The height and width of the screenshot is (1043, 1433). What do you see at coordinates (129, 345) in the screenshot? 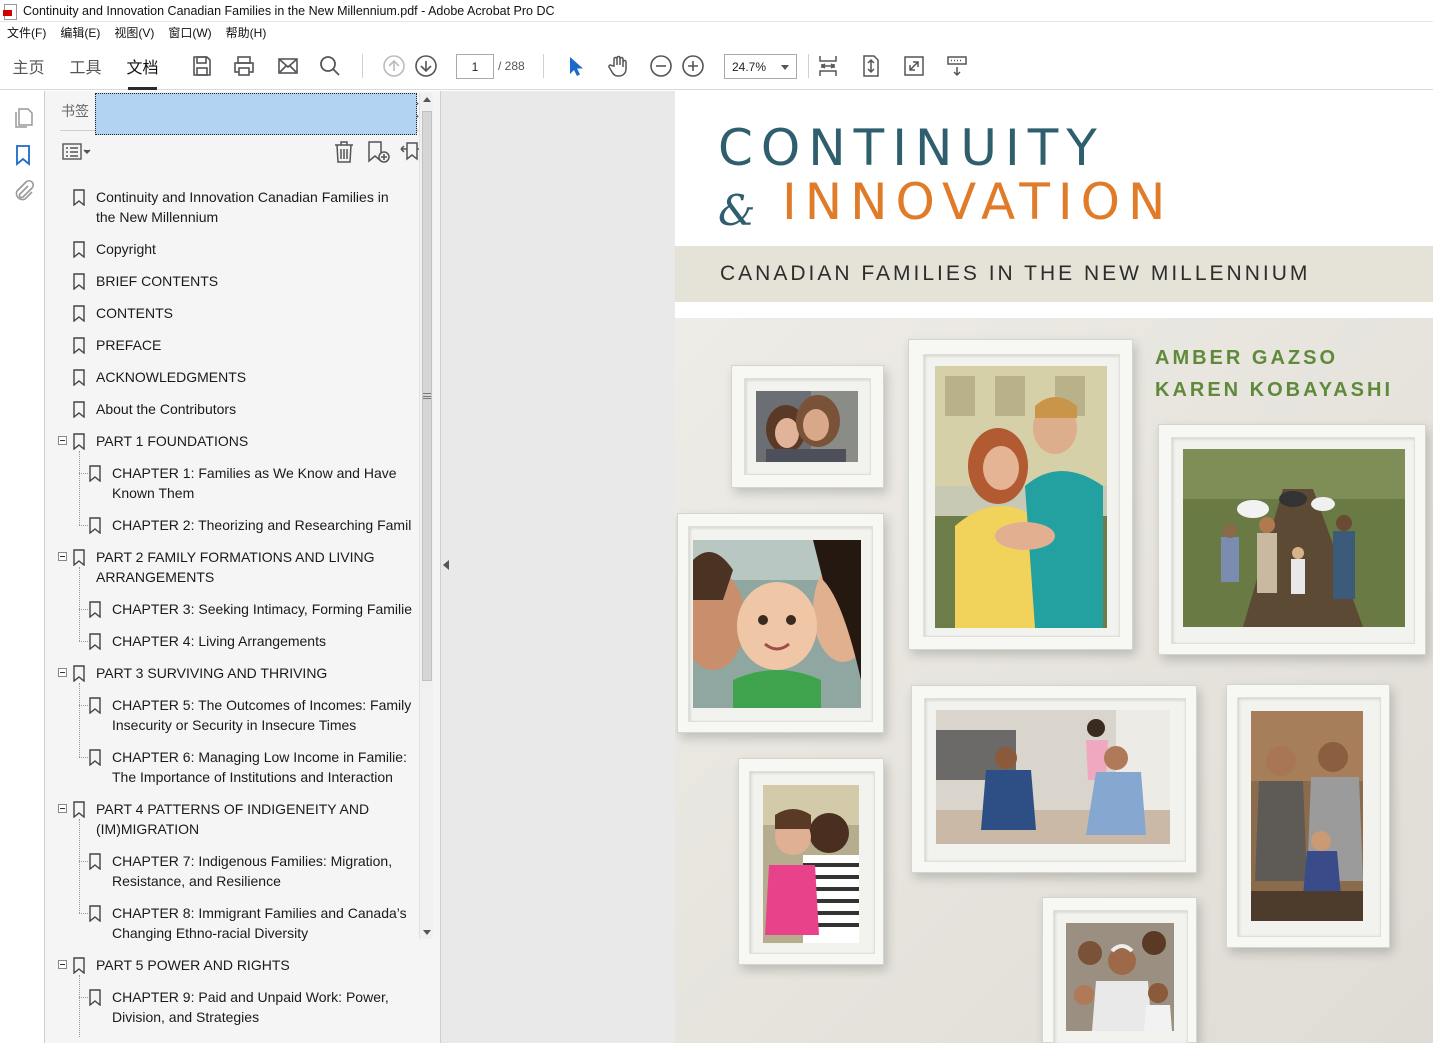
I see `bookmark-label: PREFACE` at bounding box center [129, 345].